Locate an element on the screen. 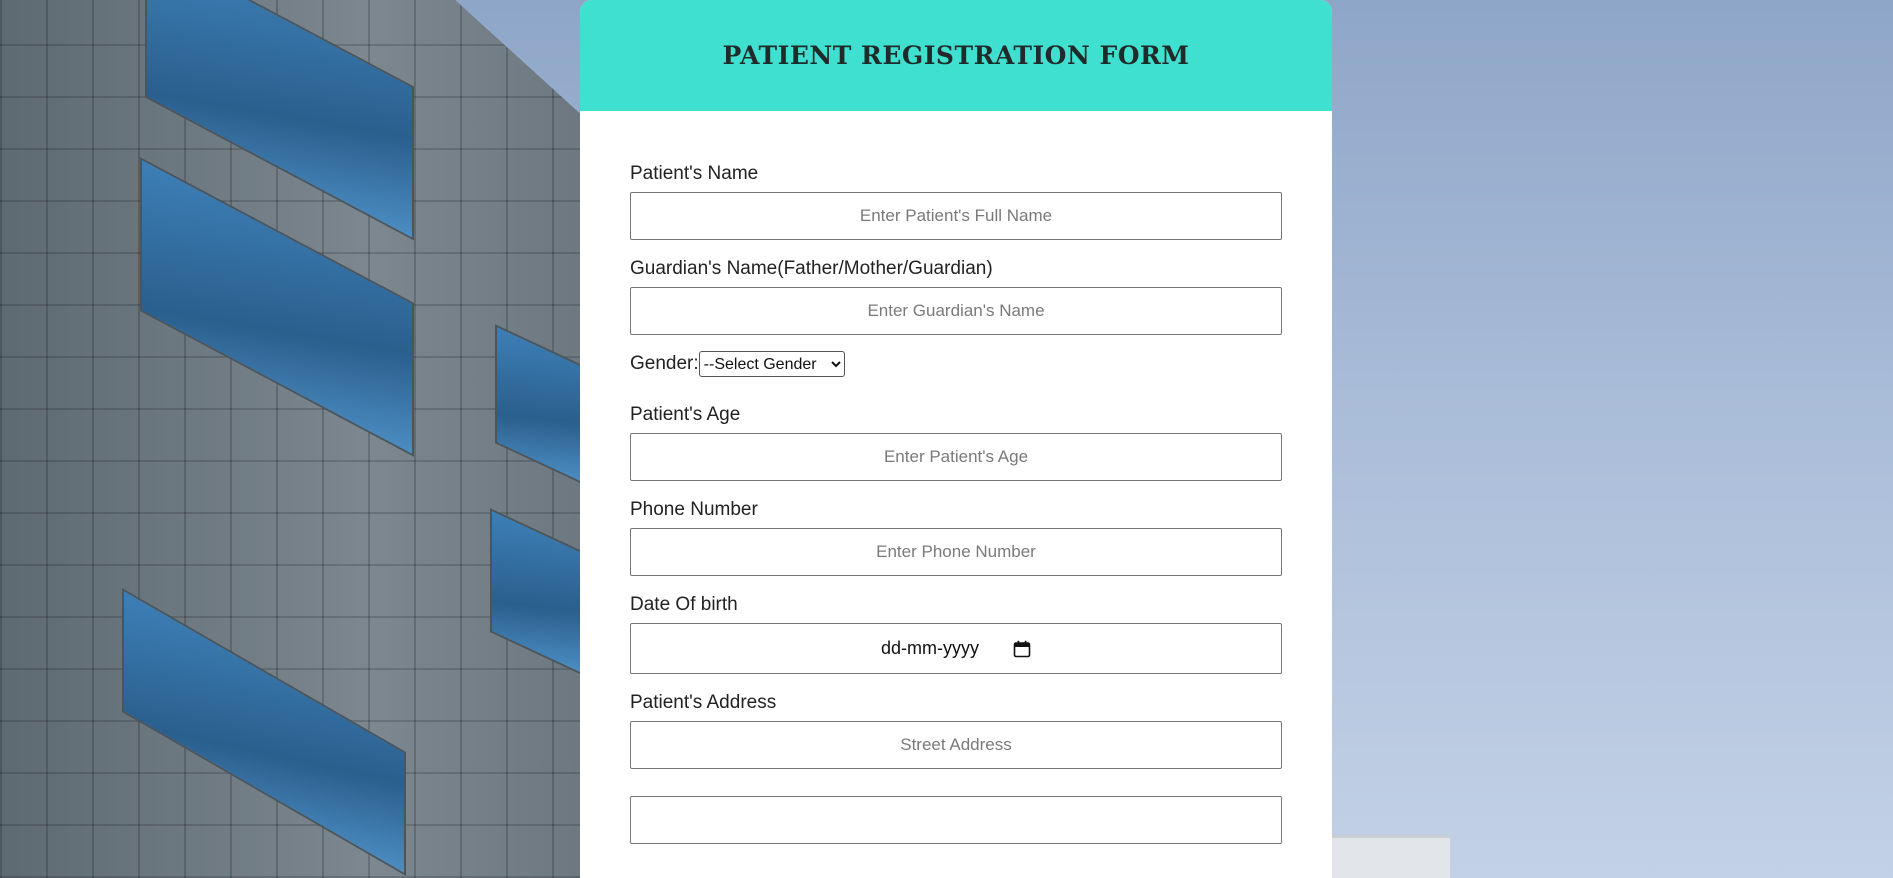  form-header: PATIENT REGISTRATION FORM is located at coordinates (956, 55).